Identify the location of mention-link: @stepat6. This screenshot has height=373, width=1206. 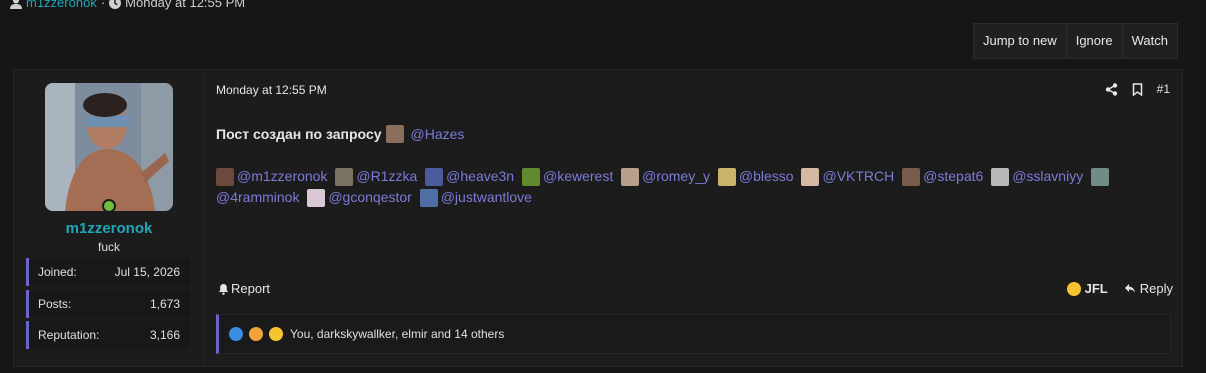
(953, 176).